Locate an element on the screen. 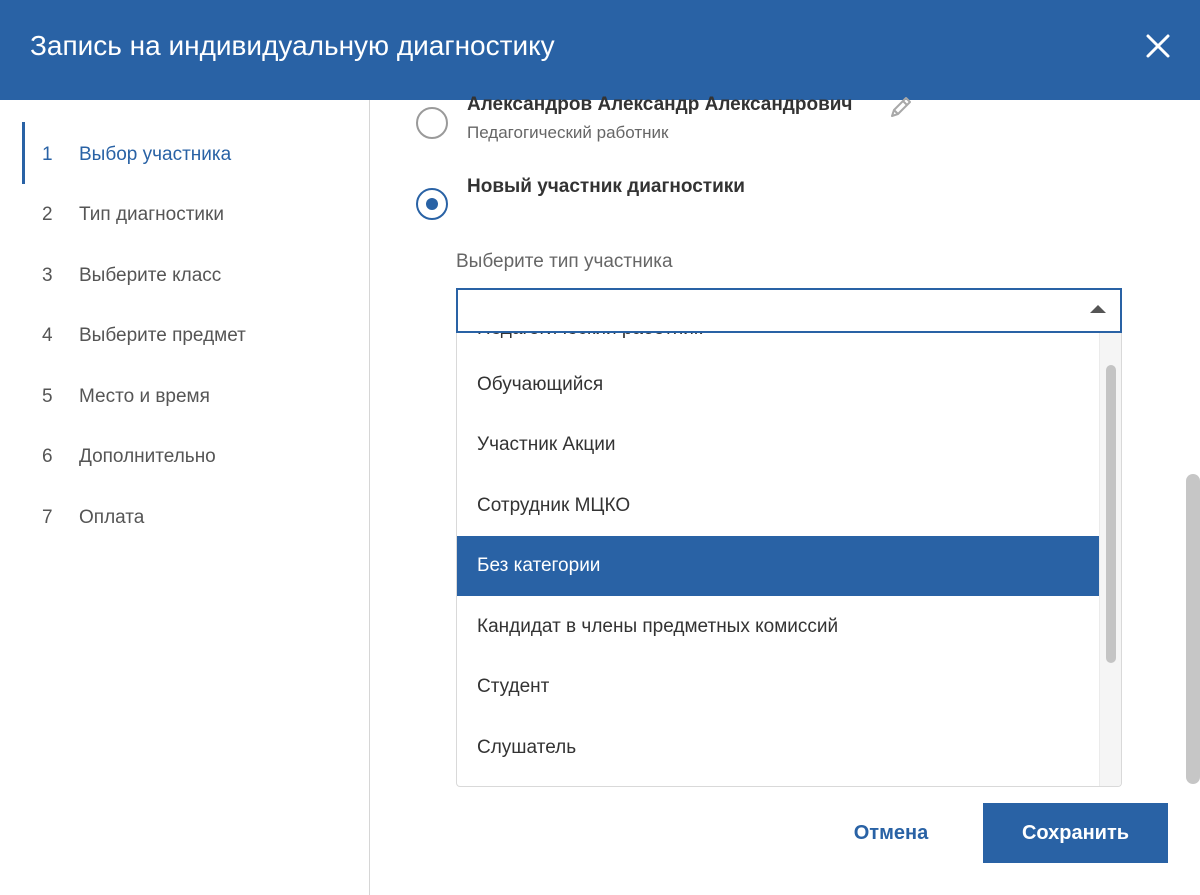  dropdown-option-label: Без категории is located at coordinates (539, 565).